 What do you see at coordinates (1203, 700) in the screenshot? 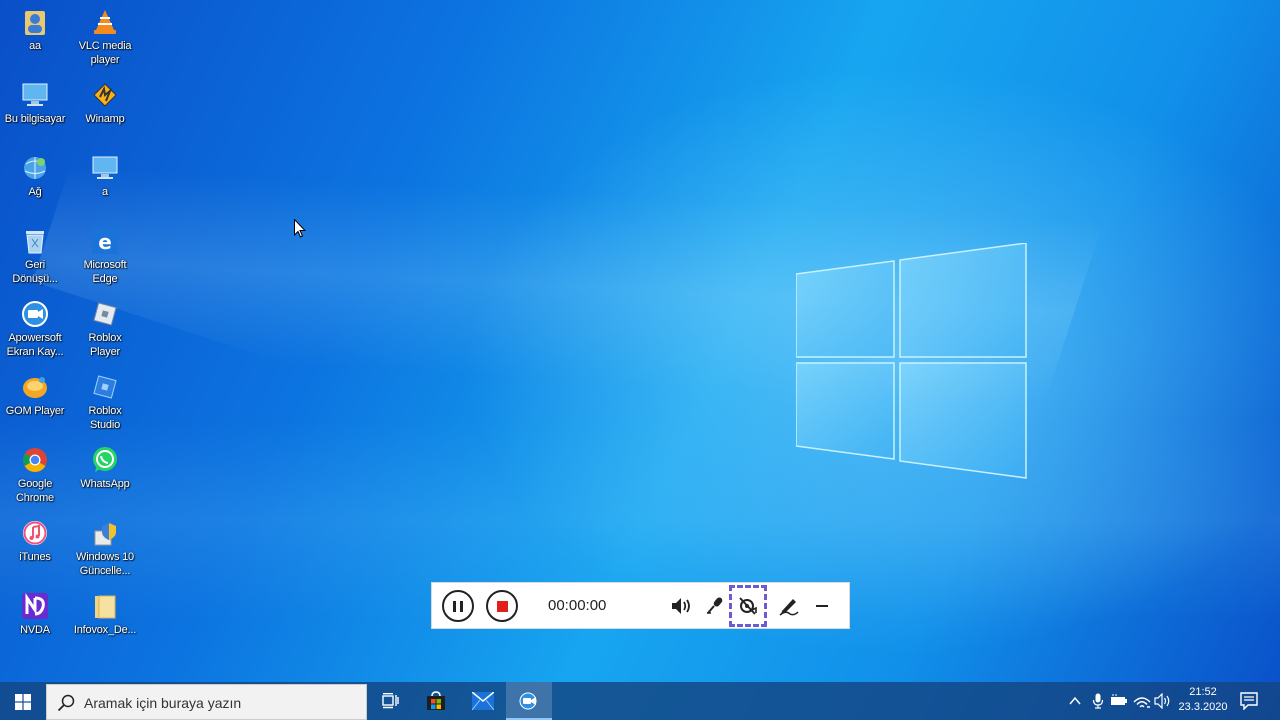
I see `taskbar-clock: 21:52 23.3.2020` at bounding box center [1203, 700].